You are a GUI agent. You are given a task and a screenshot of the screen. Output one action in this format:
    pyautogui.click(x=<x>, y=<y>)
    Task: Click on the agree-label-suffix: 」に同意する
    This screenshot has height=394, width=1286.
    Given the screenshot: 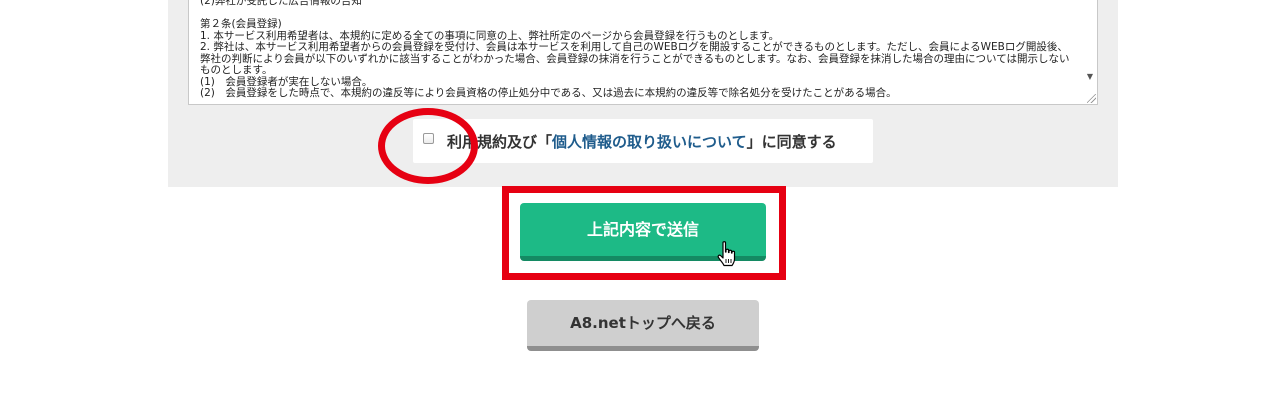 What is the action you would take?
    pyautogui.click(x=791, y=142)
    